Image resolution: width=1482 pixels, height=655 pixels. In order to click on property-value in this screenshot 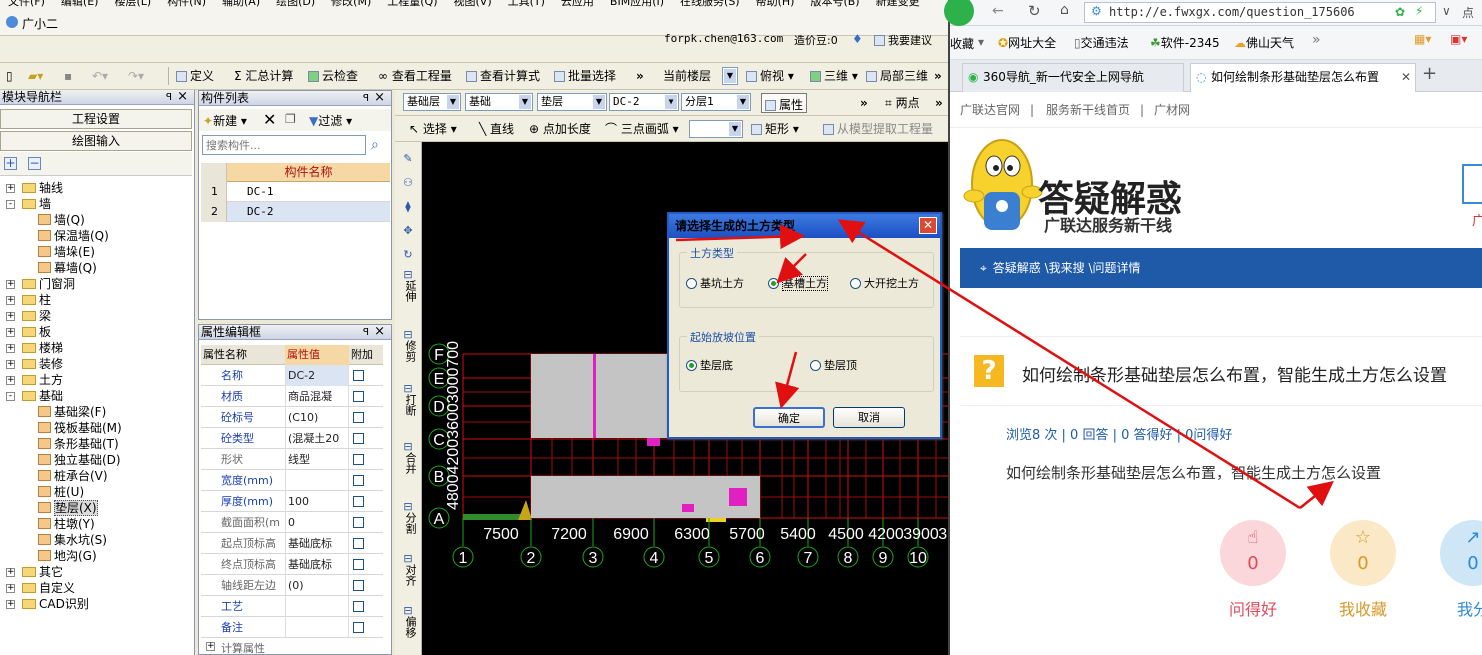, I will do `click(317, 627)`.